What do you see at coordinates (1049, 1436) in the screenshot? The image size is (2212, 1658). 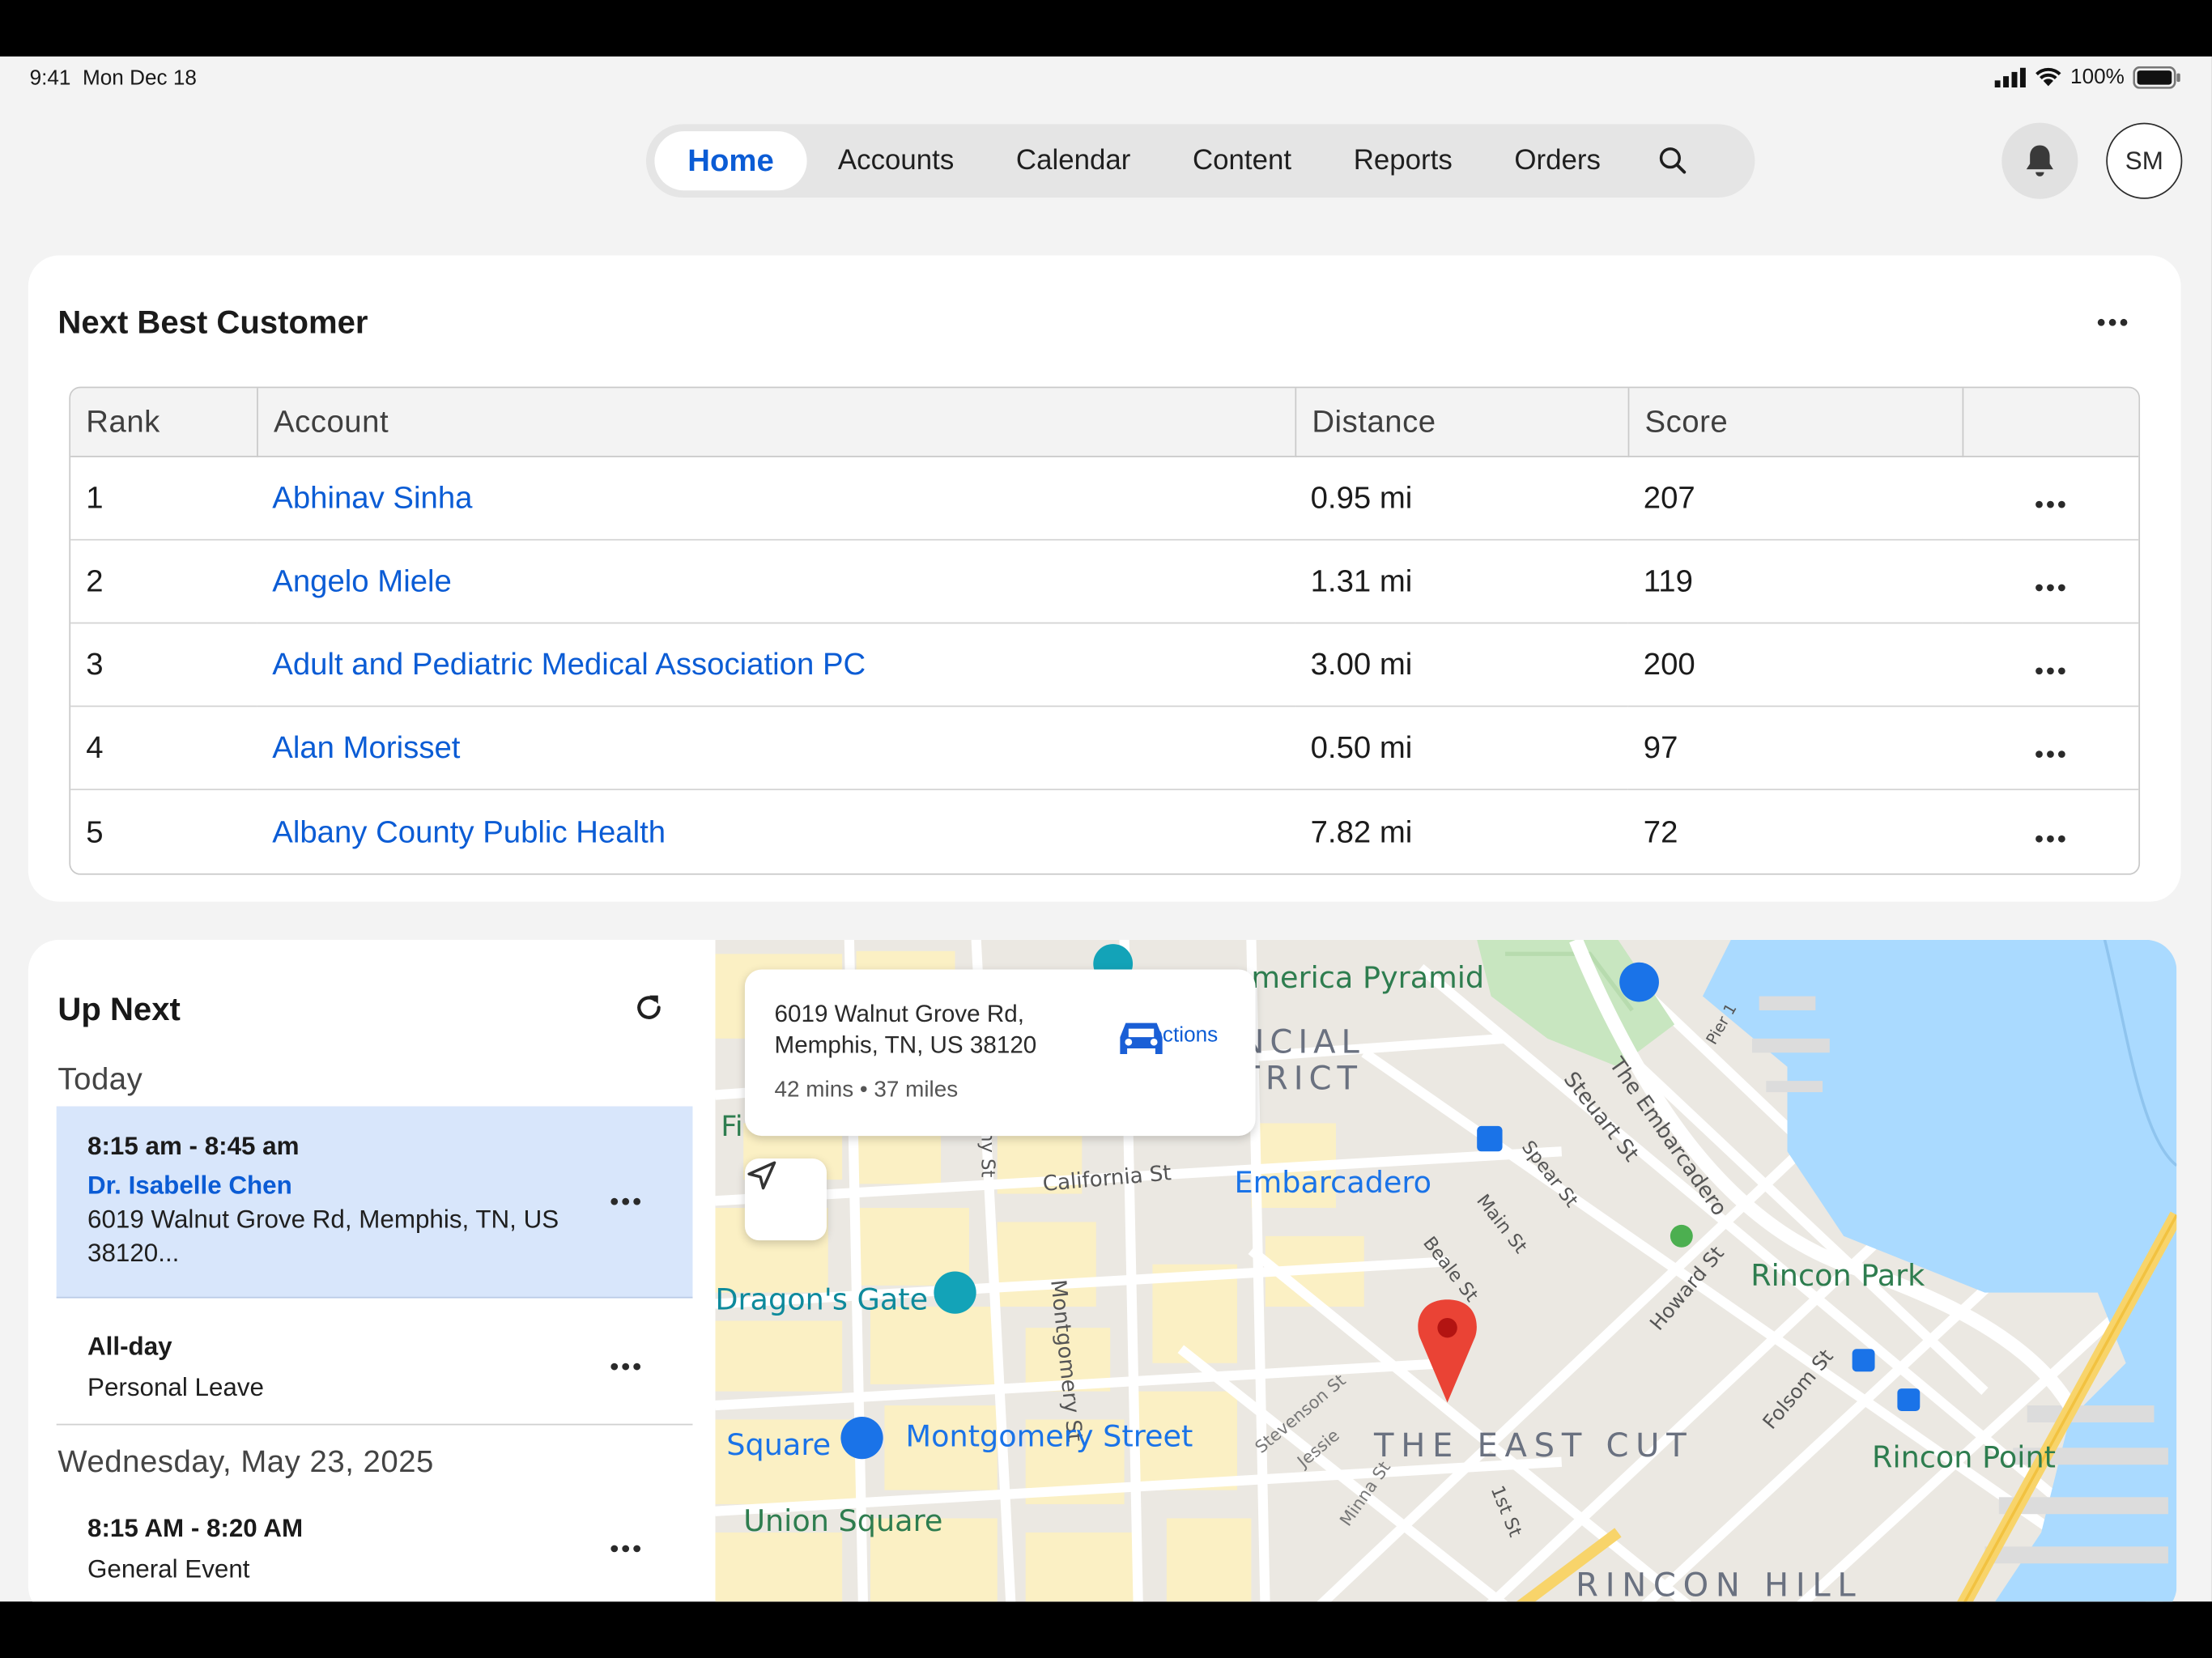 I see `map-label: Montgomery Street` at bounding box center [1049, 1436].